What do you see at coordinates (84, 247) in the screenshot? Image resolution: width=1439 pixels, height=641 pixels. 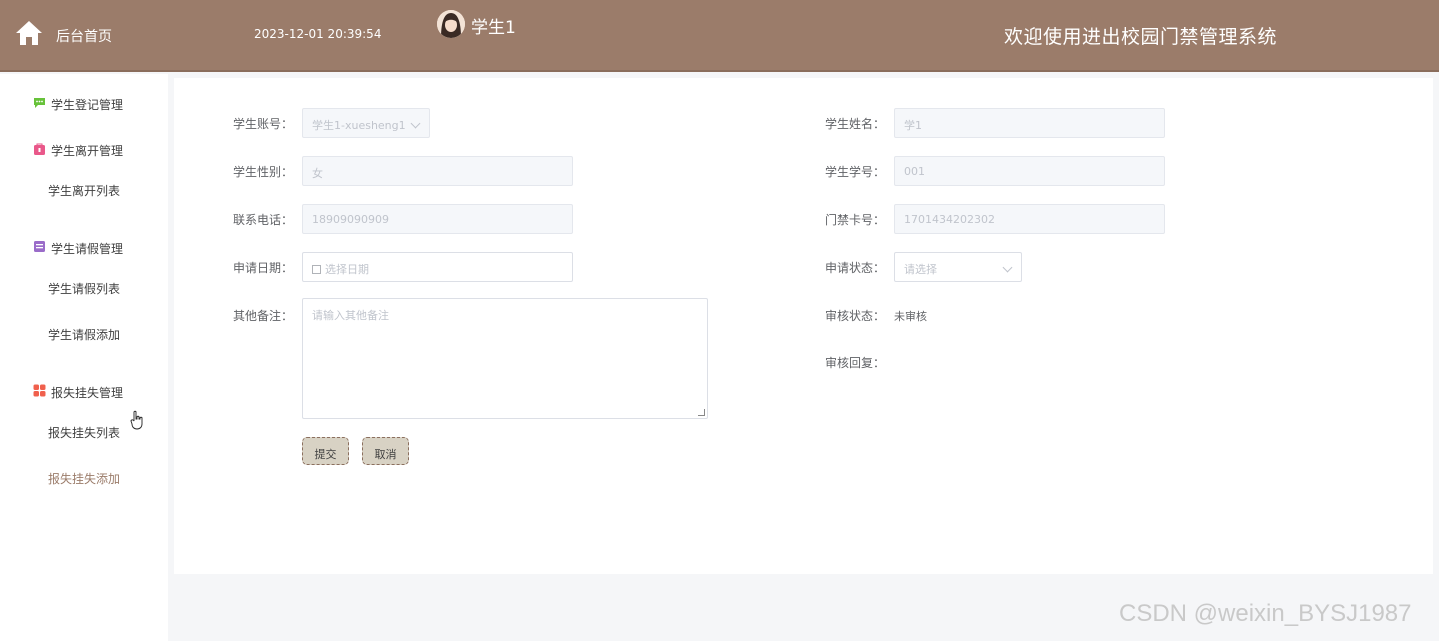 I see `sidebar-item-student-absence-manage: 学生请假管理` at bounding box center [84, 247].